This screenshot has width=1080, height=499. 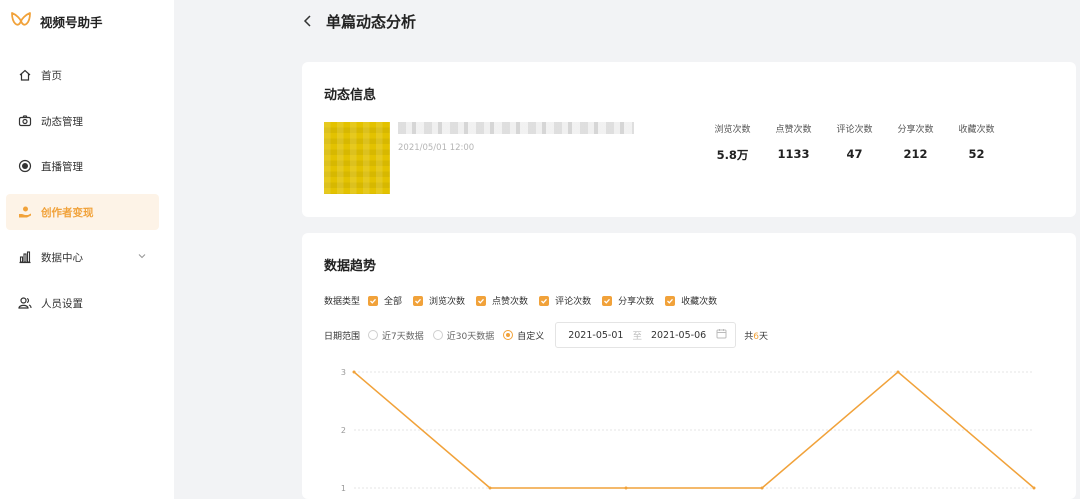 What do you see at coordinates (976, 154) in the screenshot?
I see `stat-value: 52` at bounding box center [976, 154].